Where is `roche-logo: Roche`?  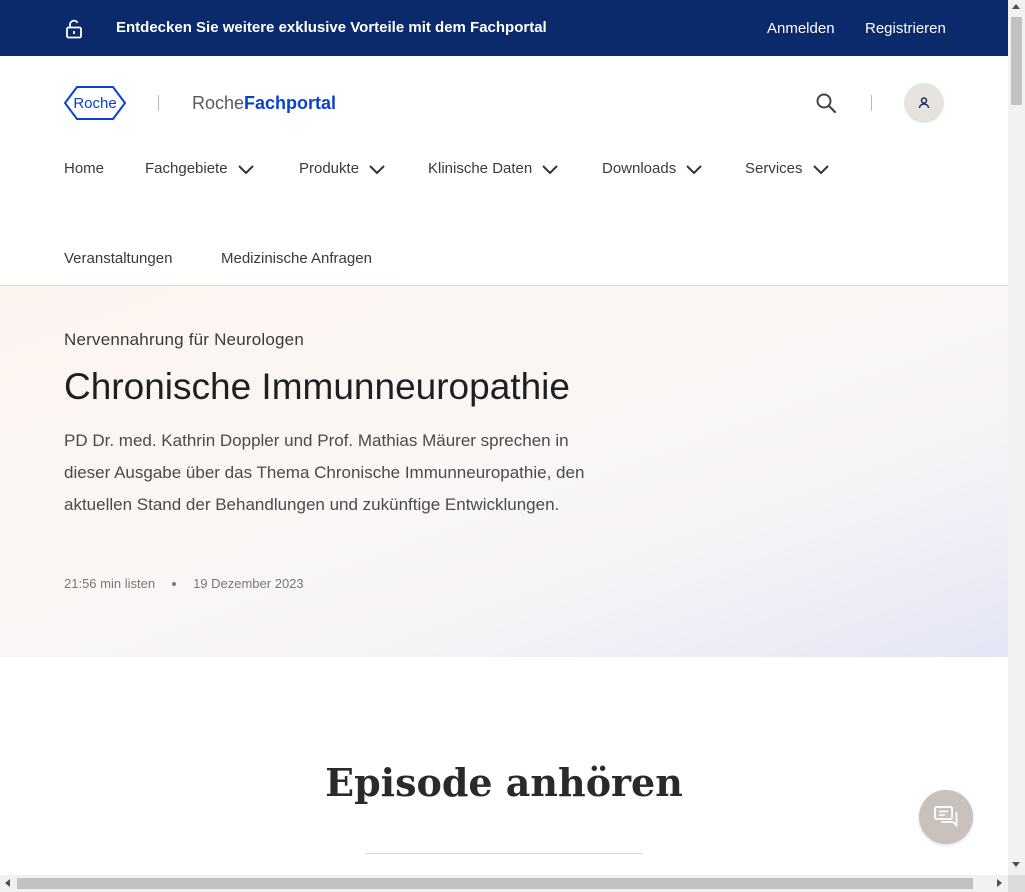 roche-logo: Roche is located at coordinates (95, 103).